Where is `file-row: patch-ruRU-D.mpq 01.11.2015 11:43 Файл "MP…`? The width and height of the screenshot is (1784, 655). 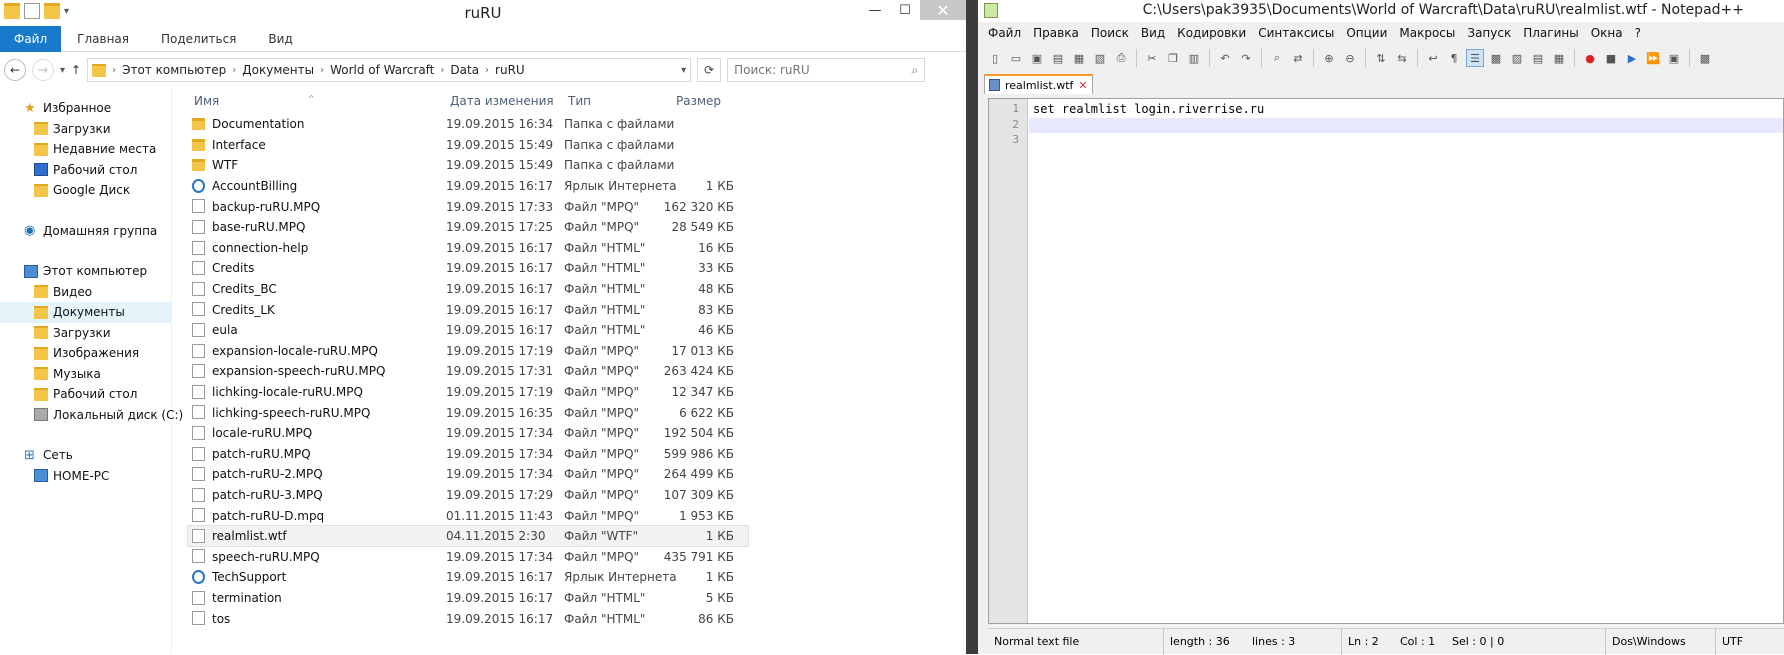
file-row: patch-ruRU-D.mpq 01.11.2015 11:43 Файл "MP… is located at coordinates (468, 515).